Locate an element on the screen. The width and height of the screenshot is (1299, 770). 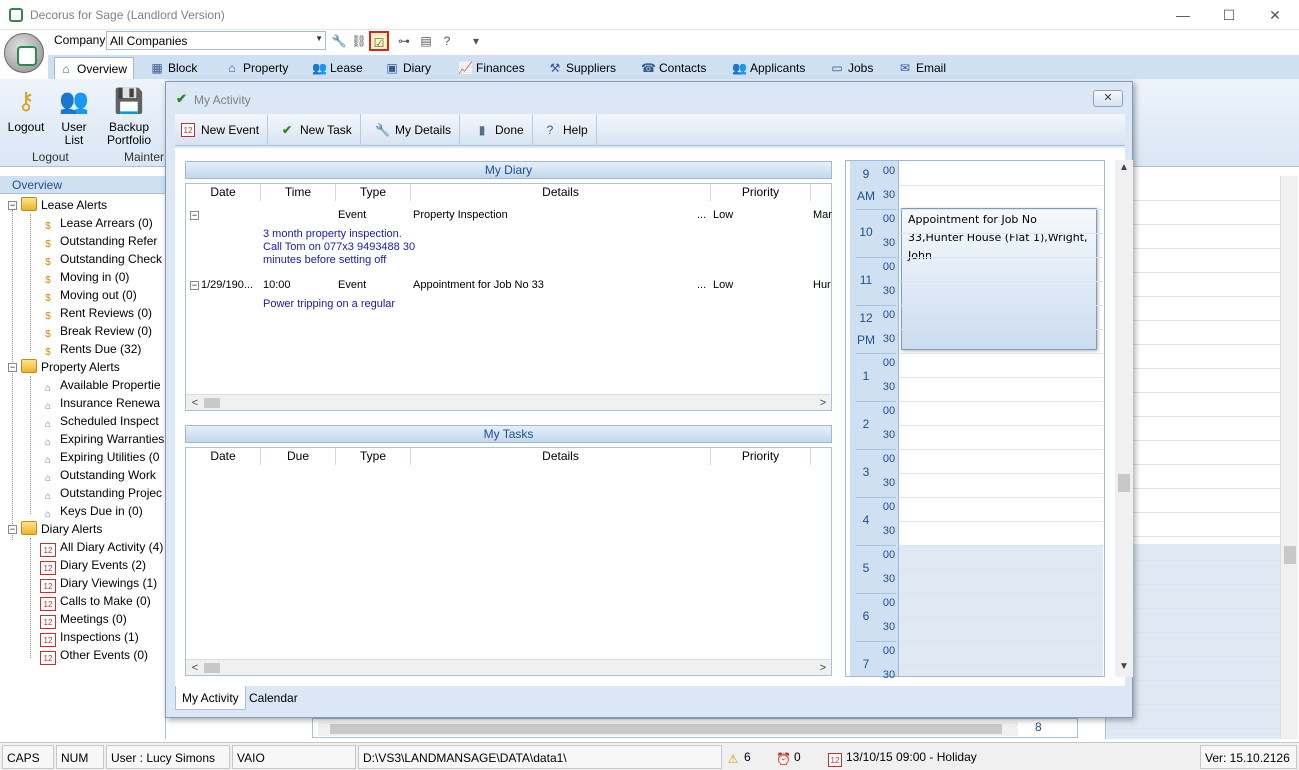
table-row-priority: Low is located at coordinates (723, 215).